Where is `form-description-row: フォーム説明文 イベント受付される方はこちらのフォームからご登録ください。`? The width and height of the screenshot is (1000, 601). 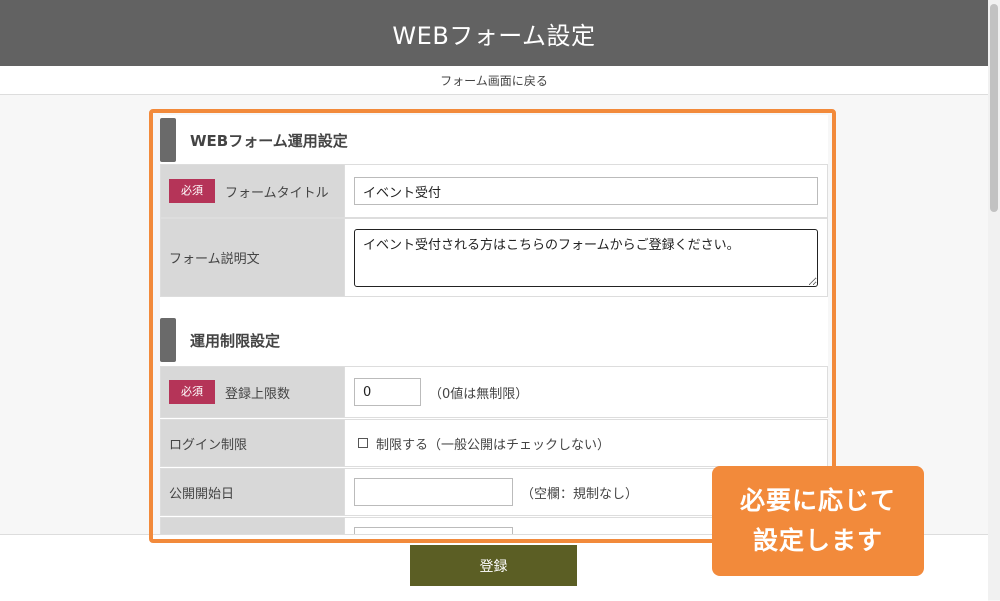 form-description-row: フォーム説明文 イベント受付される方はこちらのフォームからご登録ください。 is located at coordinates (494, 257).